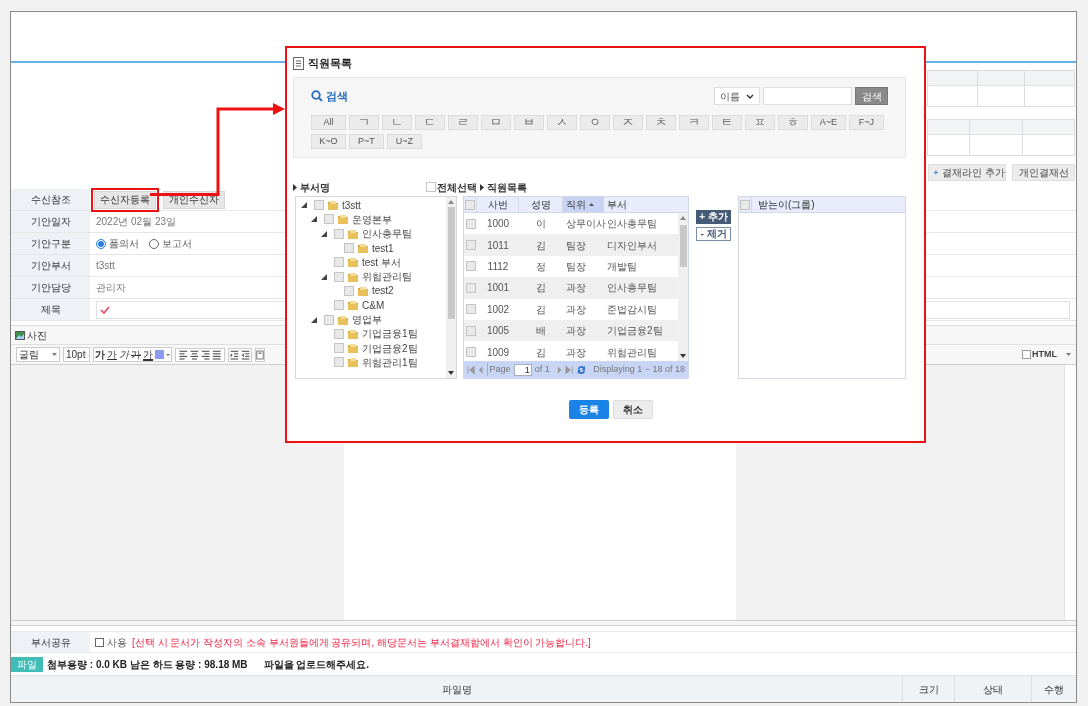 The height and width of the screenshot is (706, 1088). I want to click on field-label: 기안구분, so click(50, 243).